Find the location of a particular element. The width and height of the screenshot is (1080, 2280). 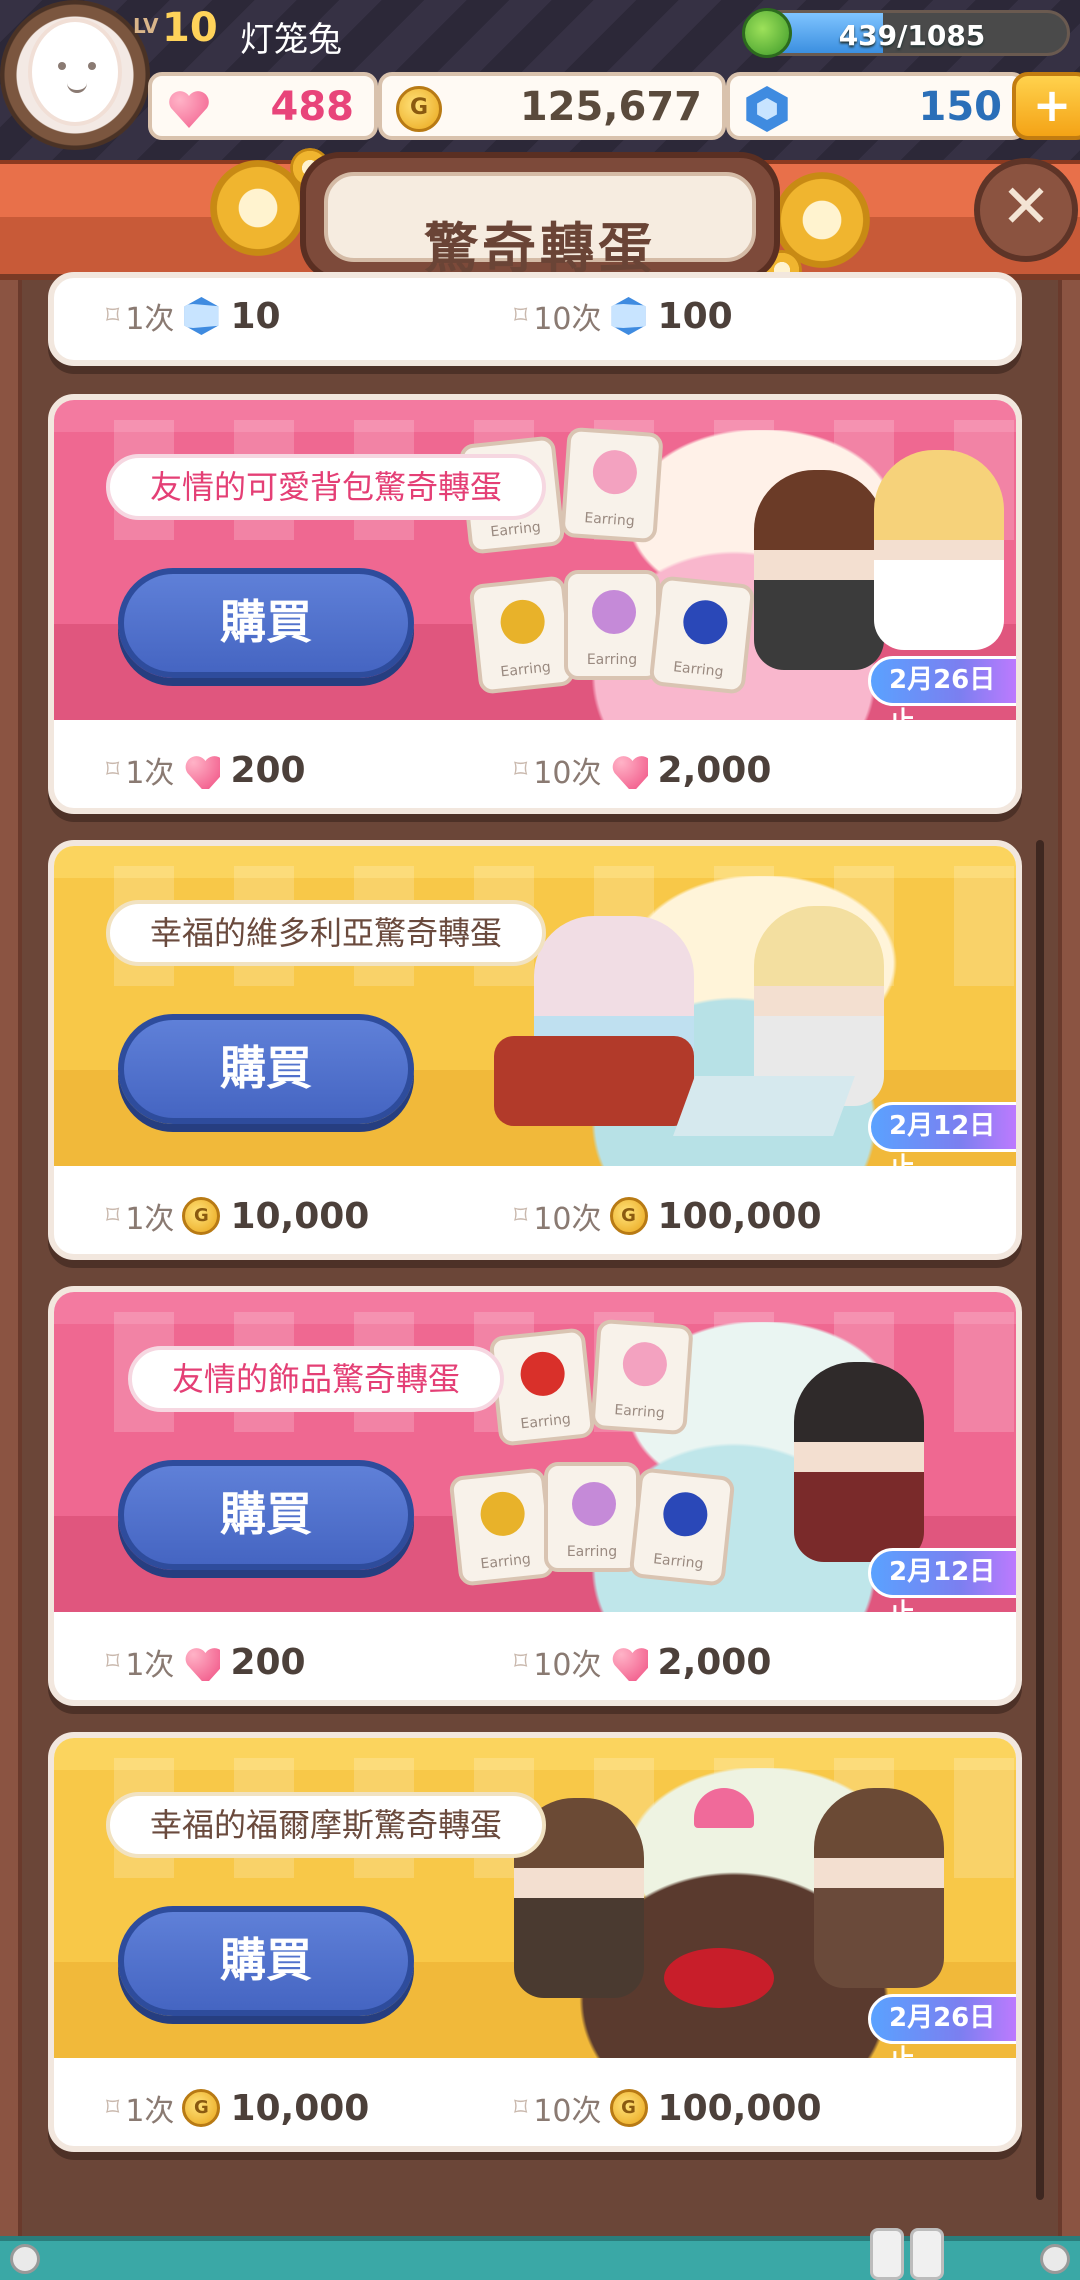

energy-text: 439/1085 is located at coordinates (912, 35).